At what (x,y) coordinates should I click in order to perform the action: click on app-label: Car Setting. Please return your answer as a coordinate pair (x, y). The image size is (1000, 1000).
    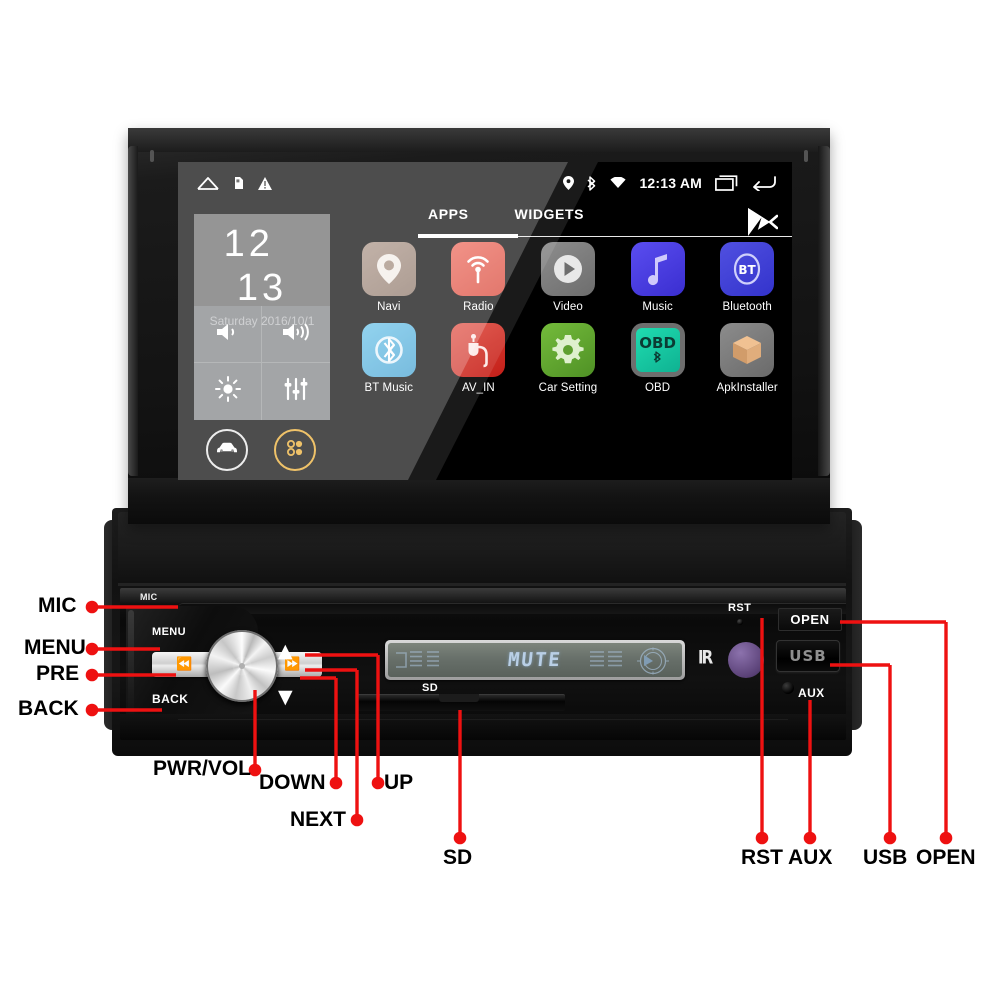
    Looking at the image, I should click on (568, 388).